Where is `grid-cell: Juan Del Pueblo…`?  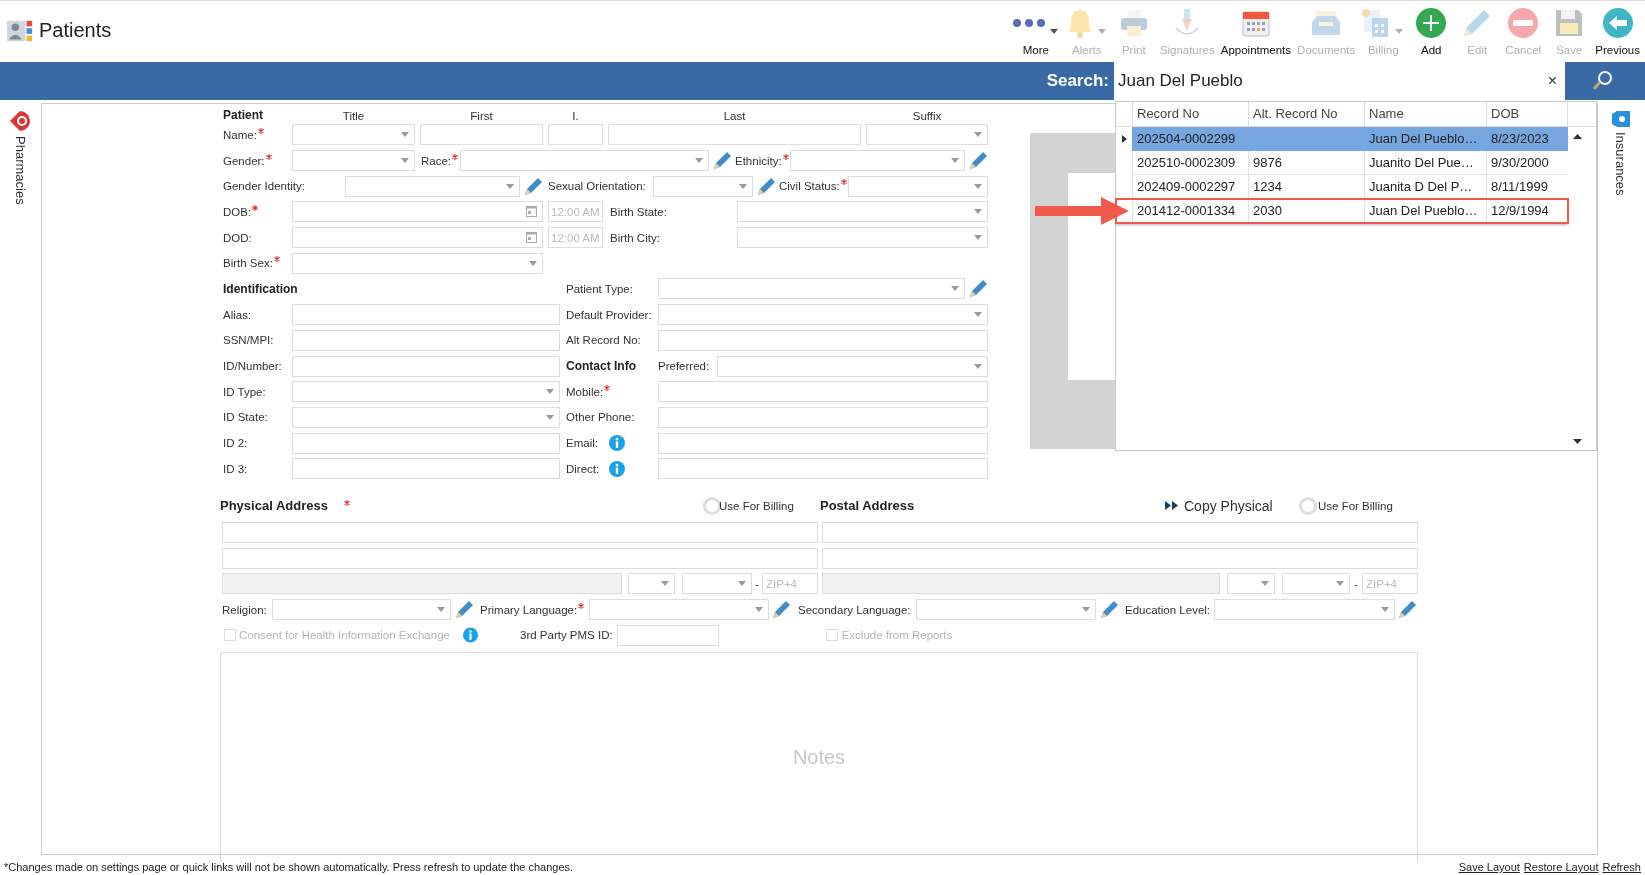 grid-cell: Juan Del Pueblo… is located at coordinates (1423, 138).